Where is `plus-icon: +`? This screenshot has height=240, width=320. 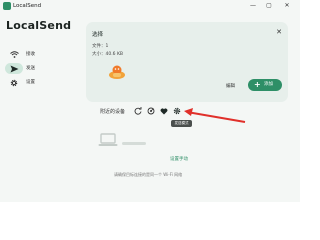 plus-icon: + is located at coordinates (257, 84).